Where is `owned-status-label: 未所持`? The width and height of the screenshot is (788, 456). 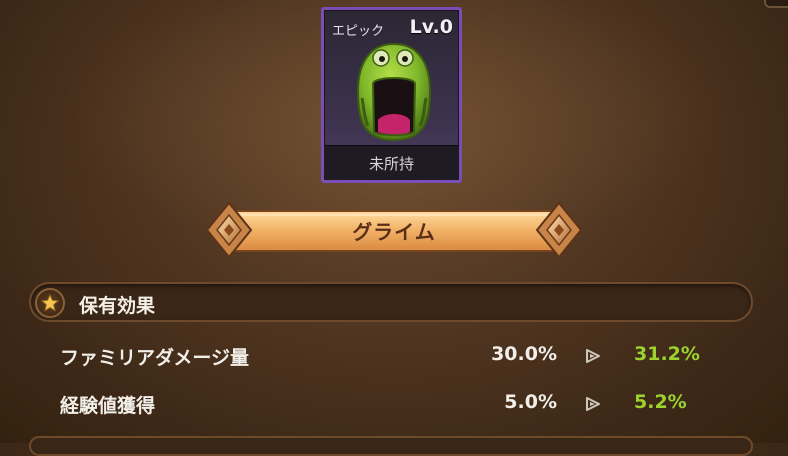
owned-status-label: 未所持 is located at coordinates (391, 163).